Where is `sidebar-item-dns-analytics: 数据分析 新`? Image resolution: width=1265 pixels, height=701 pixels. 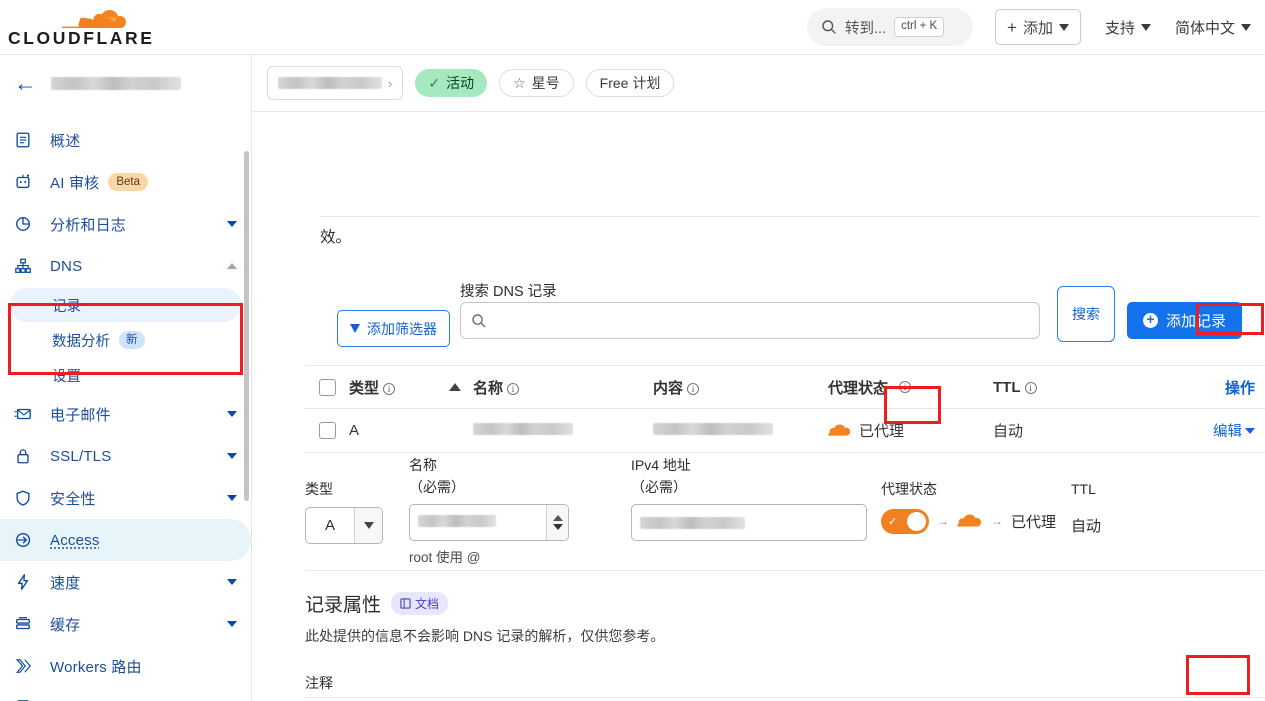 sidebar-item-dns-analytics: 数据分析 新 is located at coordinates (125, 340).